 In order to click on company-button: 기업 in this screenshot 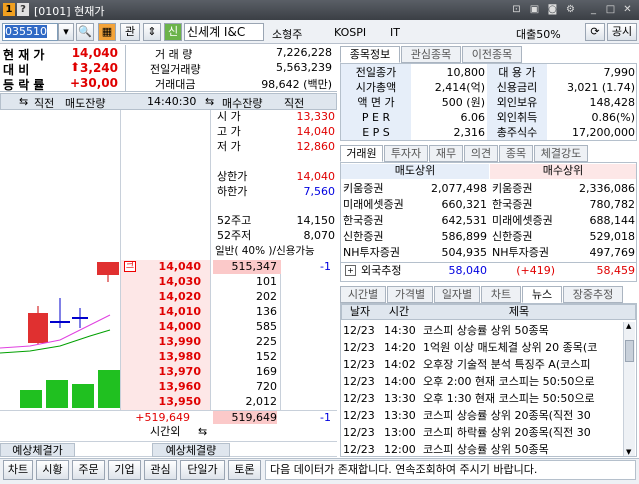, I will do `click(124, 470)`.